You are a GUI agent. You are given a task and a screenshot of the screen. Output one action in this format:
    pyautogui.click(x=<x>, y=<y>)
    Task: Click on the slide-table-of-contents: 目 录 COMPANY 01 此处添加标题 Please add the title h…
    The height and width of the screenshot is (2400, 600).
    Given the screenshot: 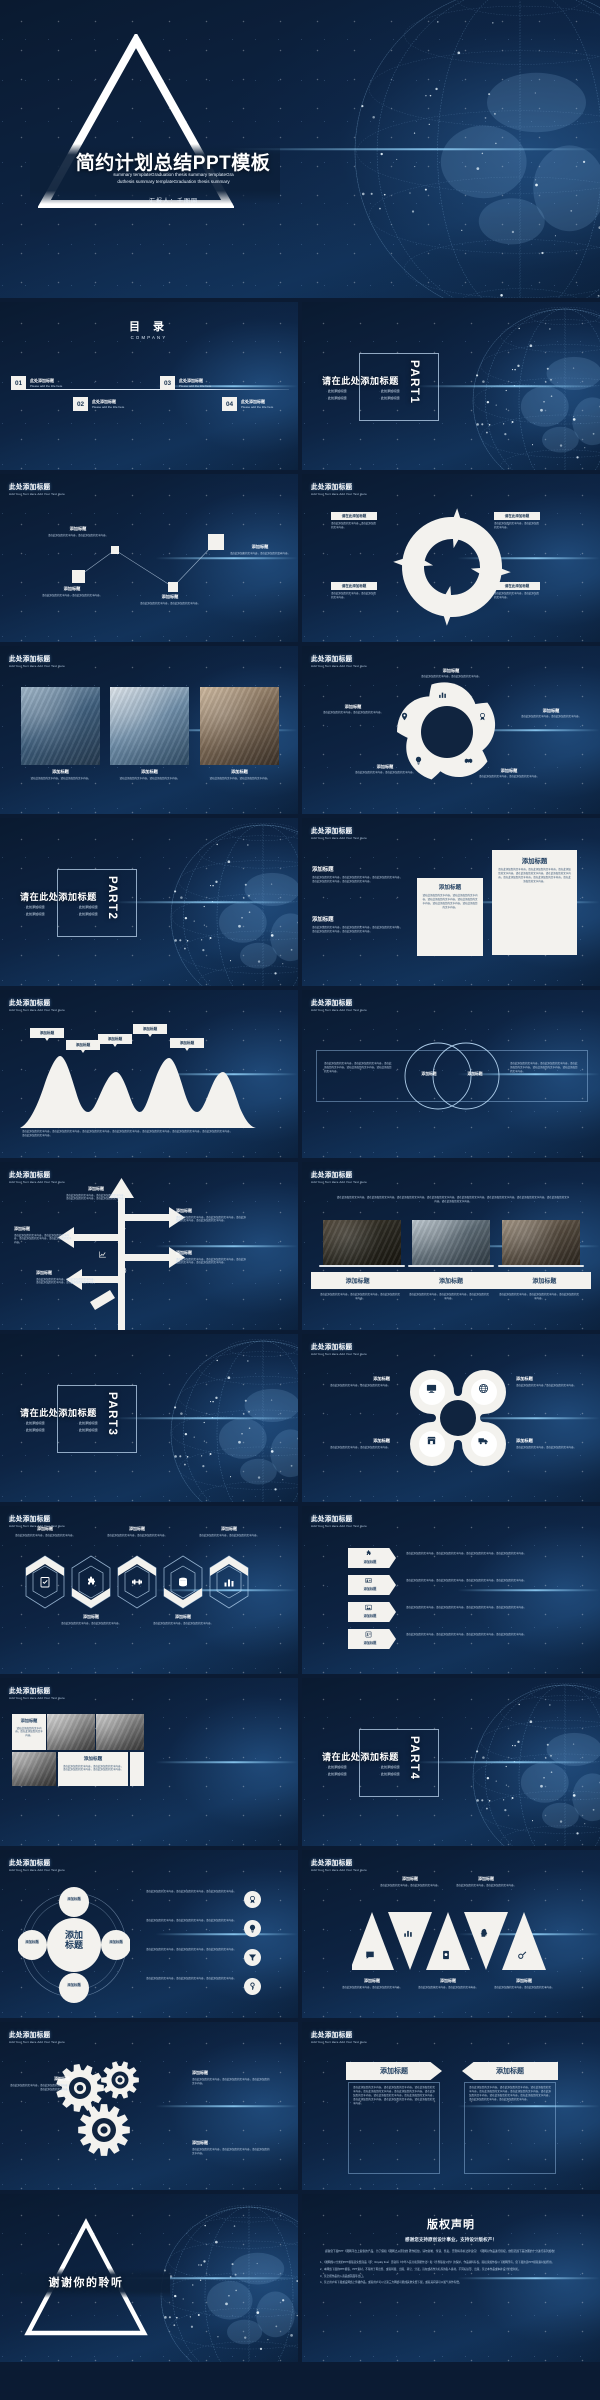 What is the action you would take?
    pyautogui.click(x=149, y=386)
    